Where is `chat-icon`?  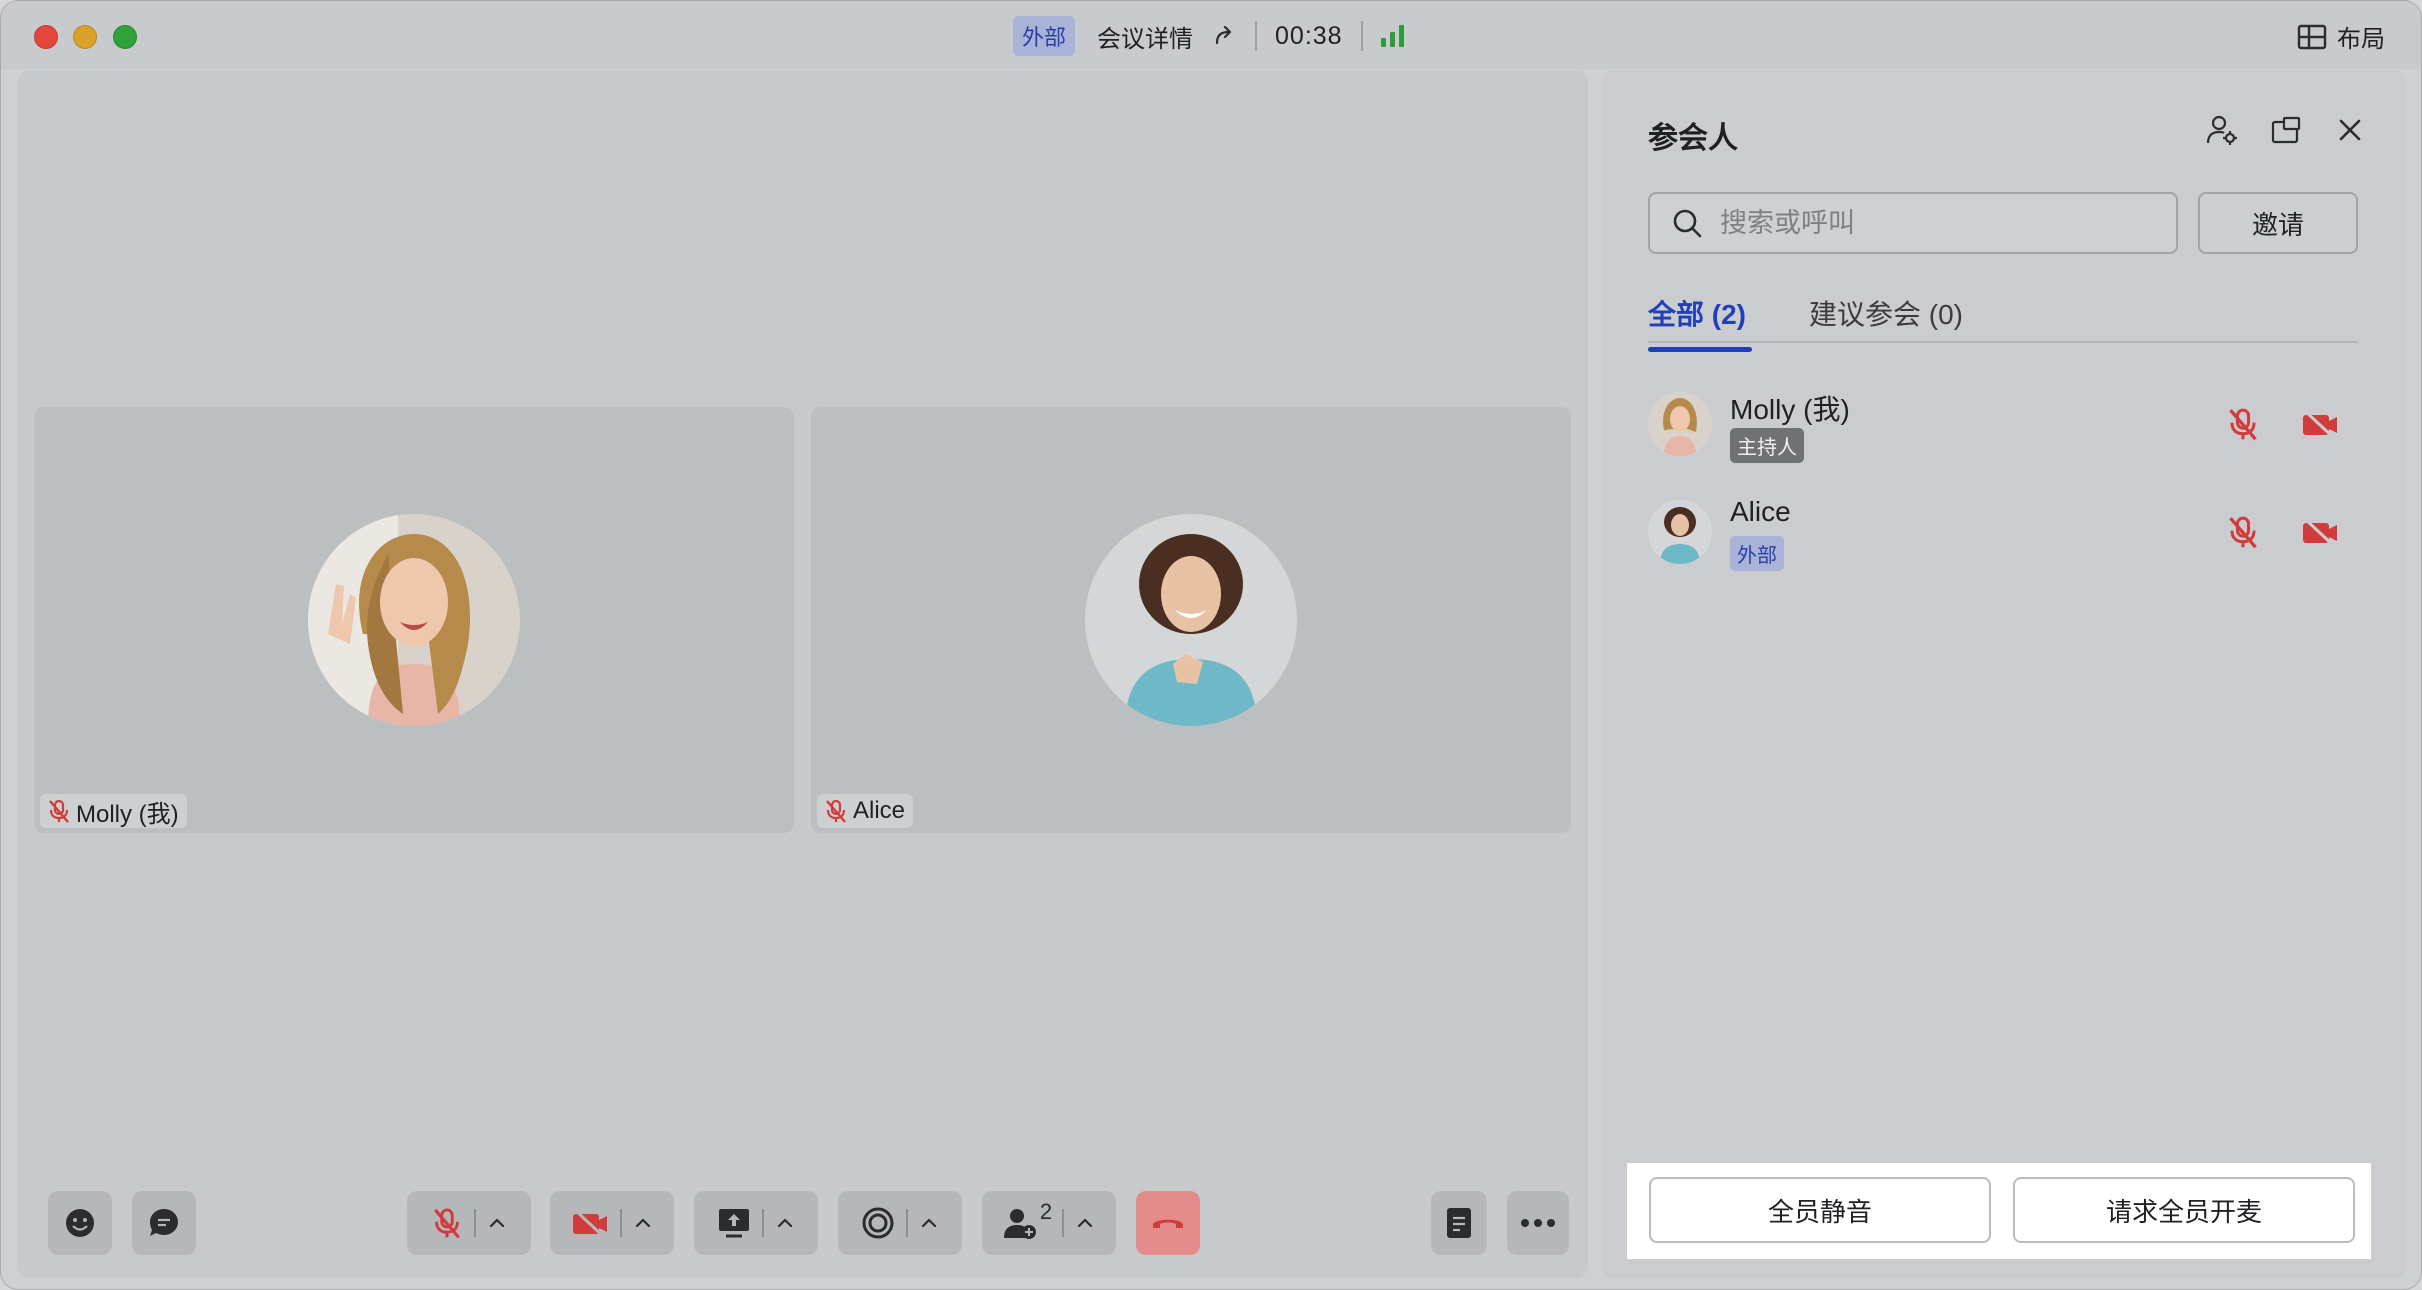 chat-icon is located at coordinates (164, 1222).